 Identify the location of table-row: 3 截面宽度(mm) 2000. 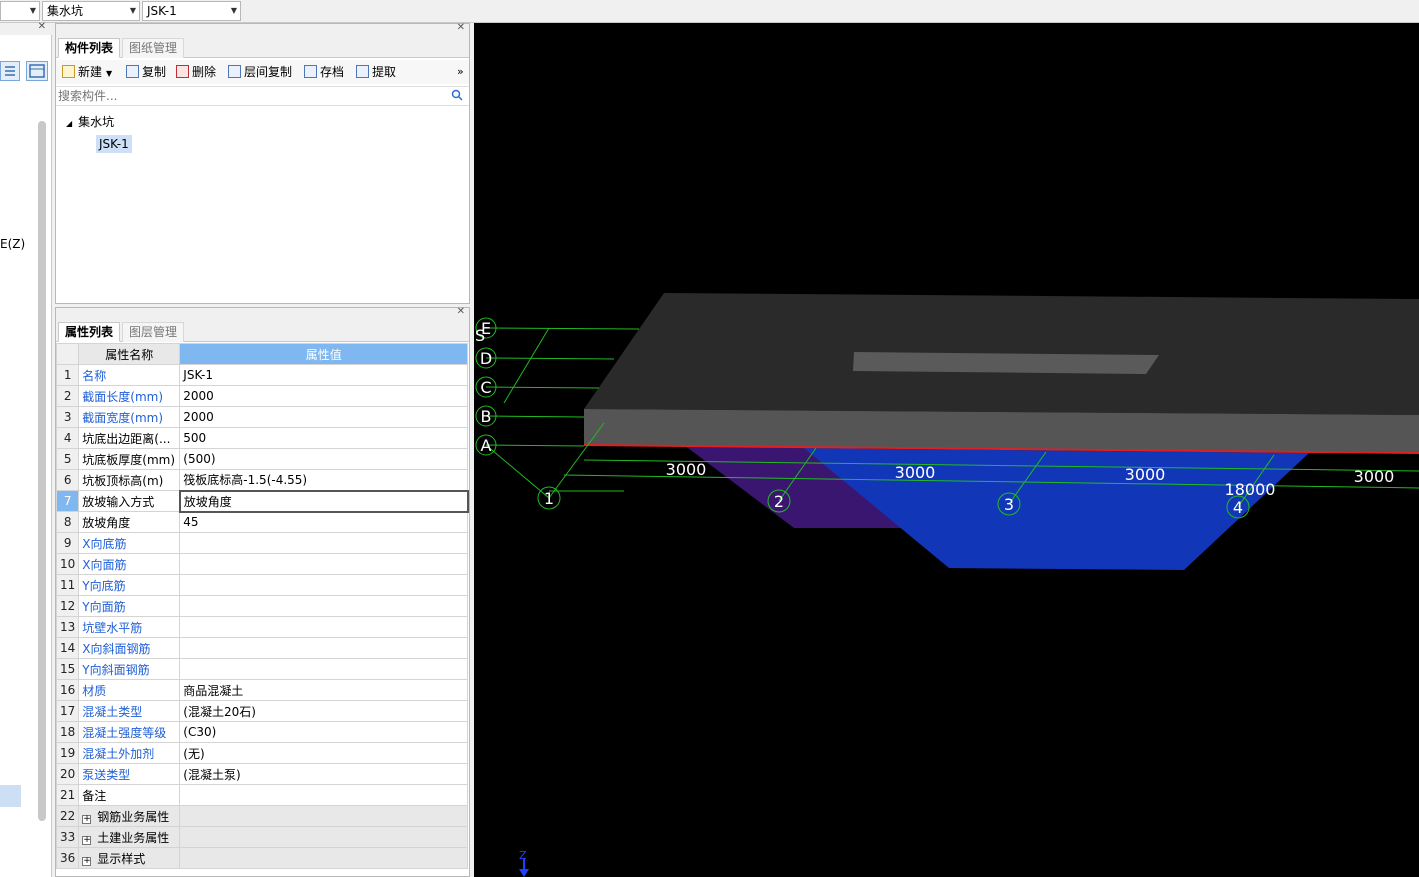
(262, 417).